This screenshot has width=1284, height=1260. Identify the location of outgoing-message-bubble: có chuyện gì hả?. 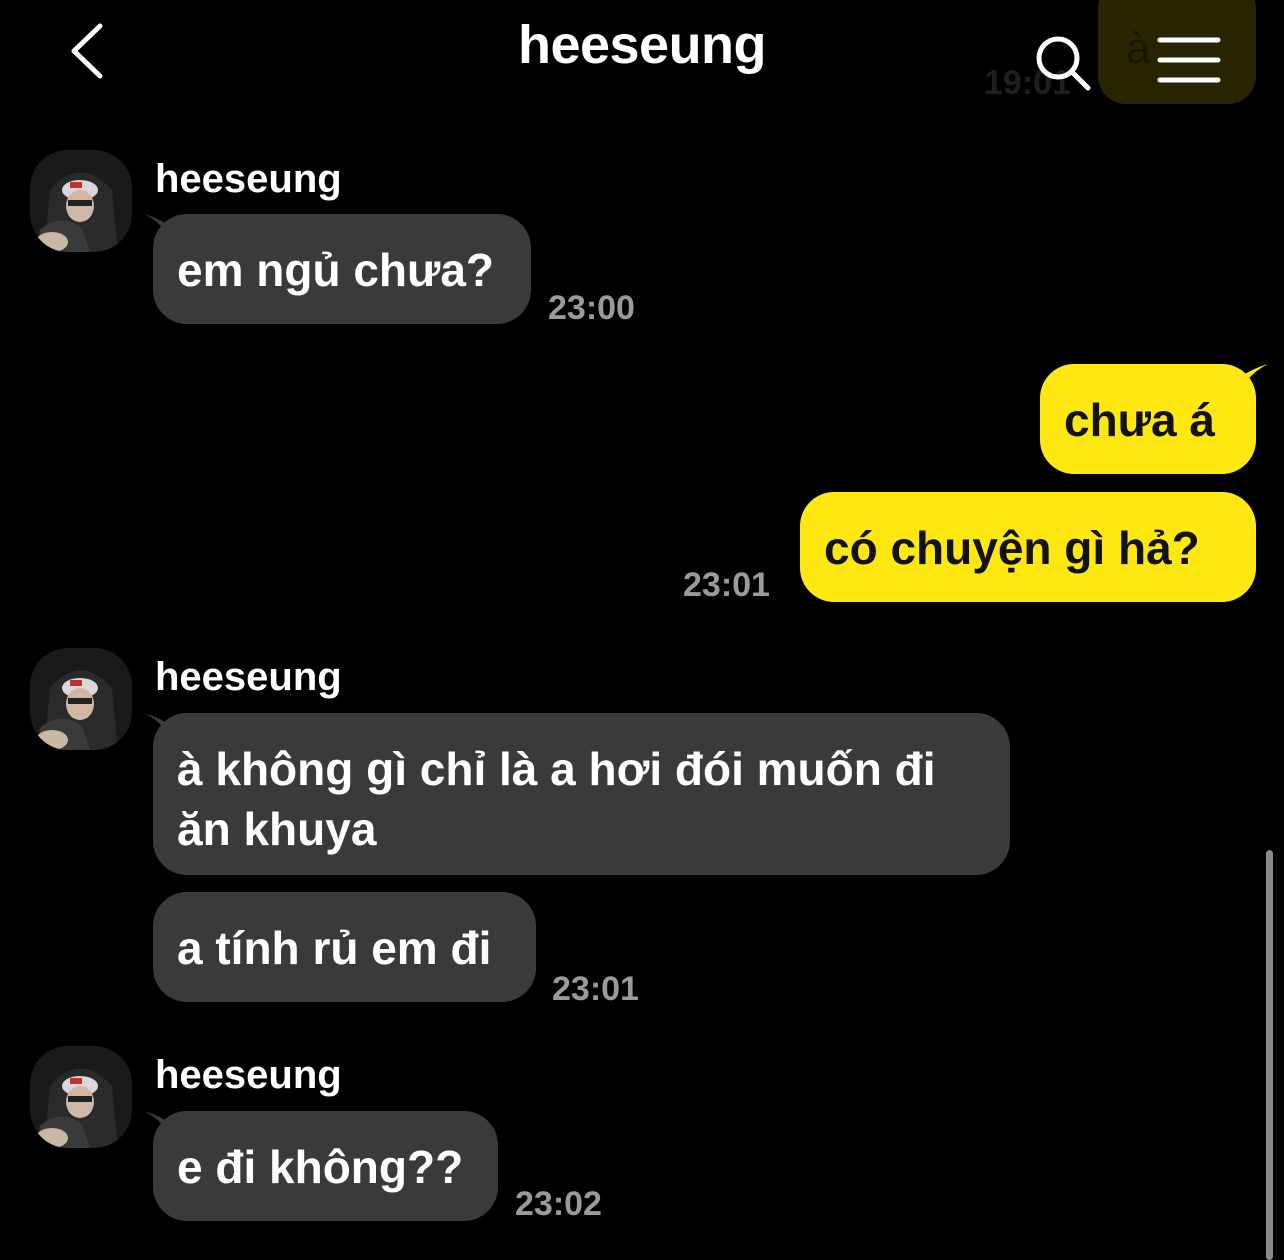
(1028, 547).